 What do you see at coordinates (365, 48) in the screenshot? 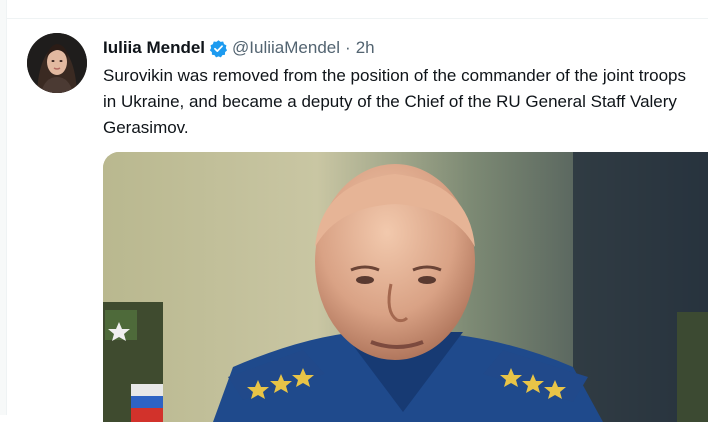
I see `tweet-timestamp: 2h` at bounding box center [365, 48].